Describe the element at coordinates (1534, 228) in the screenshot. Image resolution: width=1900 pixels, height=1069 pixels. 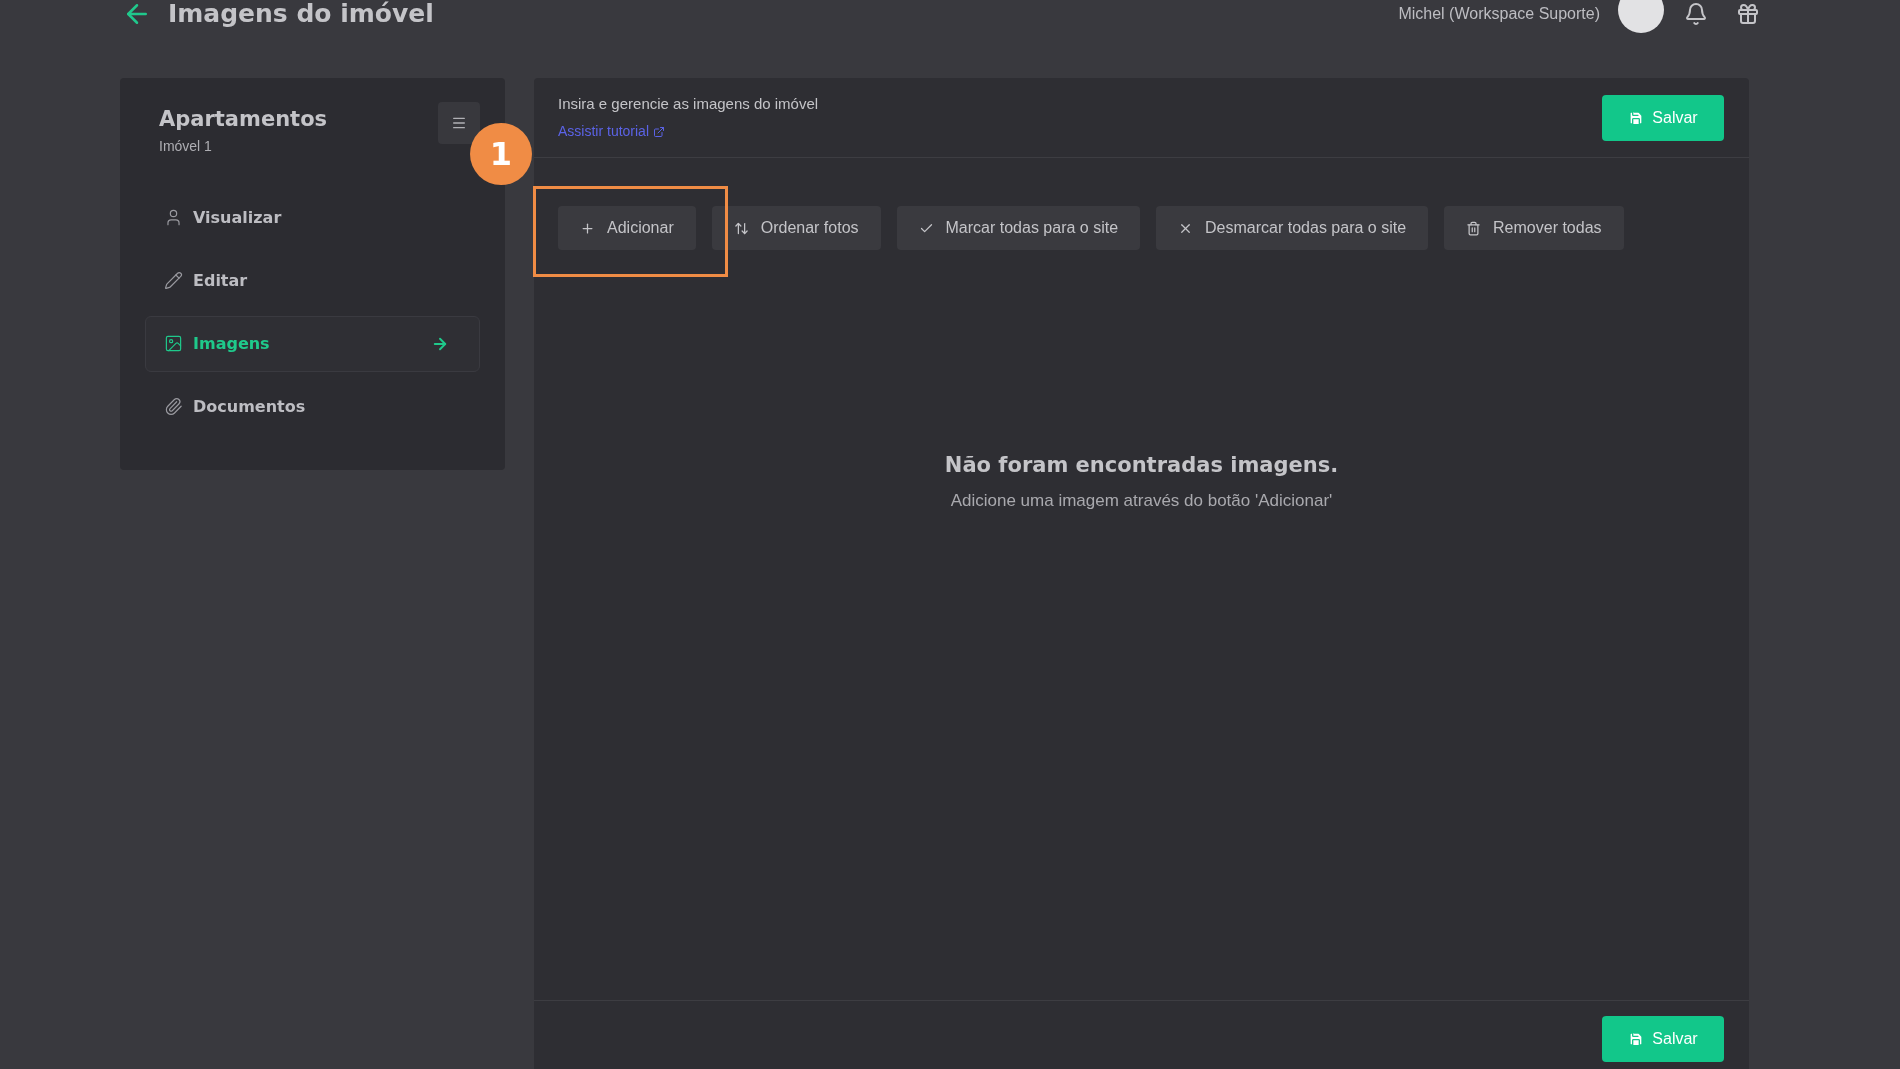
I see `toolbar-button: Remover todas` at that location.